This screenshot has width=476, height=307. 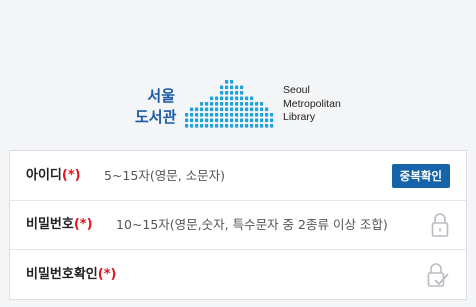 I want to click on logo-english-line2: Metropolitan, so click(x=312, y=103).